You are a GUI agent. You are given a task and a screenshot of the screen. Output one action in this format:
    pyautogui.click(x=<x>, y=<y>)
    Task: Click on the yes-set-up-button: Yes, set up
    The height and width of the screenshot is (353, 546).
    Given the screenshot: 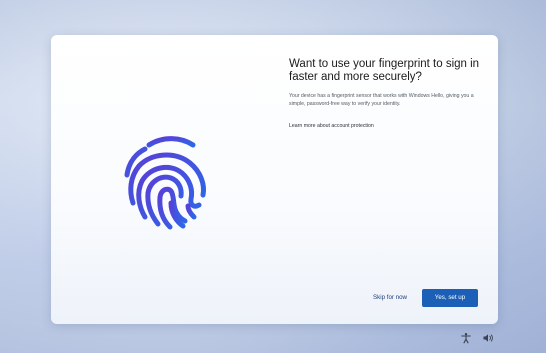 What is the action you would take?
    pyautogui.click(x=450, y=298)
    